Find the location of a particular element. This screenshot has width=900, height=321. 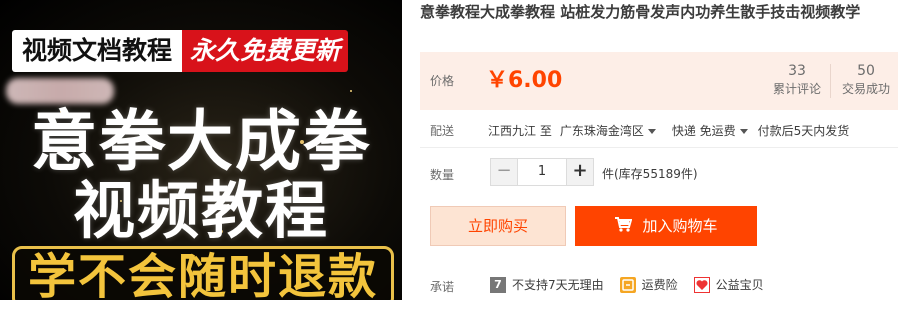

ship-method: 快递 免运费 is located at coordinates (703, 131).